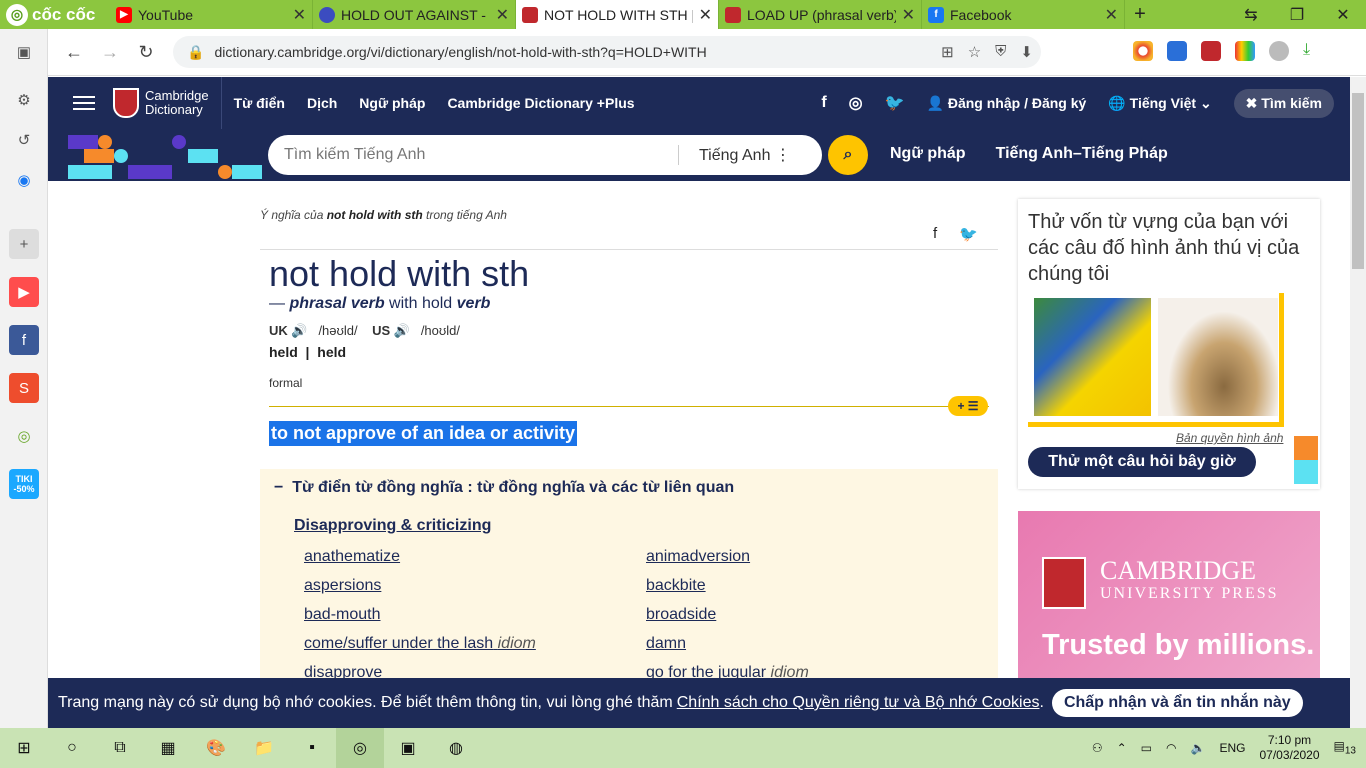 The image size is (1366, 768). I want to click on band-link-en-fr: Tiếng Anh–Tiếng Pháp, so click(1082, 154).